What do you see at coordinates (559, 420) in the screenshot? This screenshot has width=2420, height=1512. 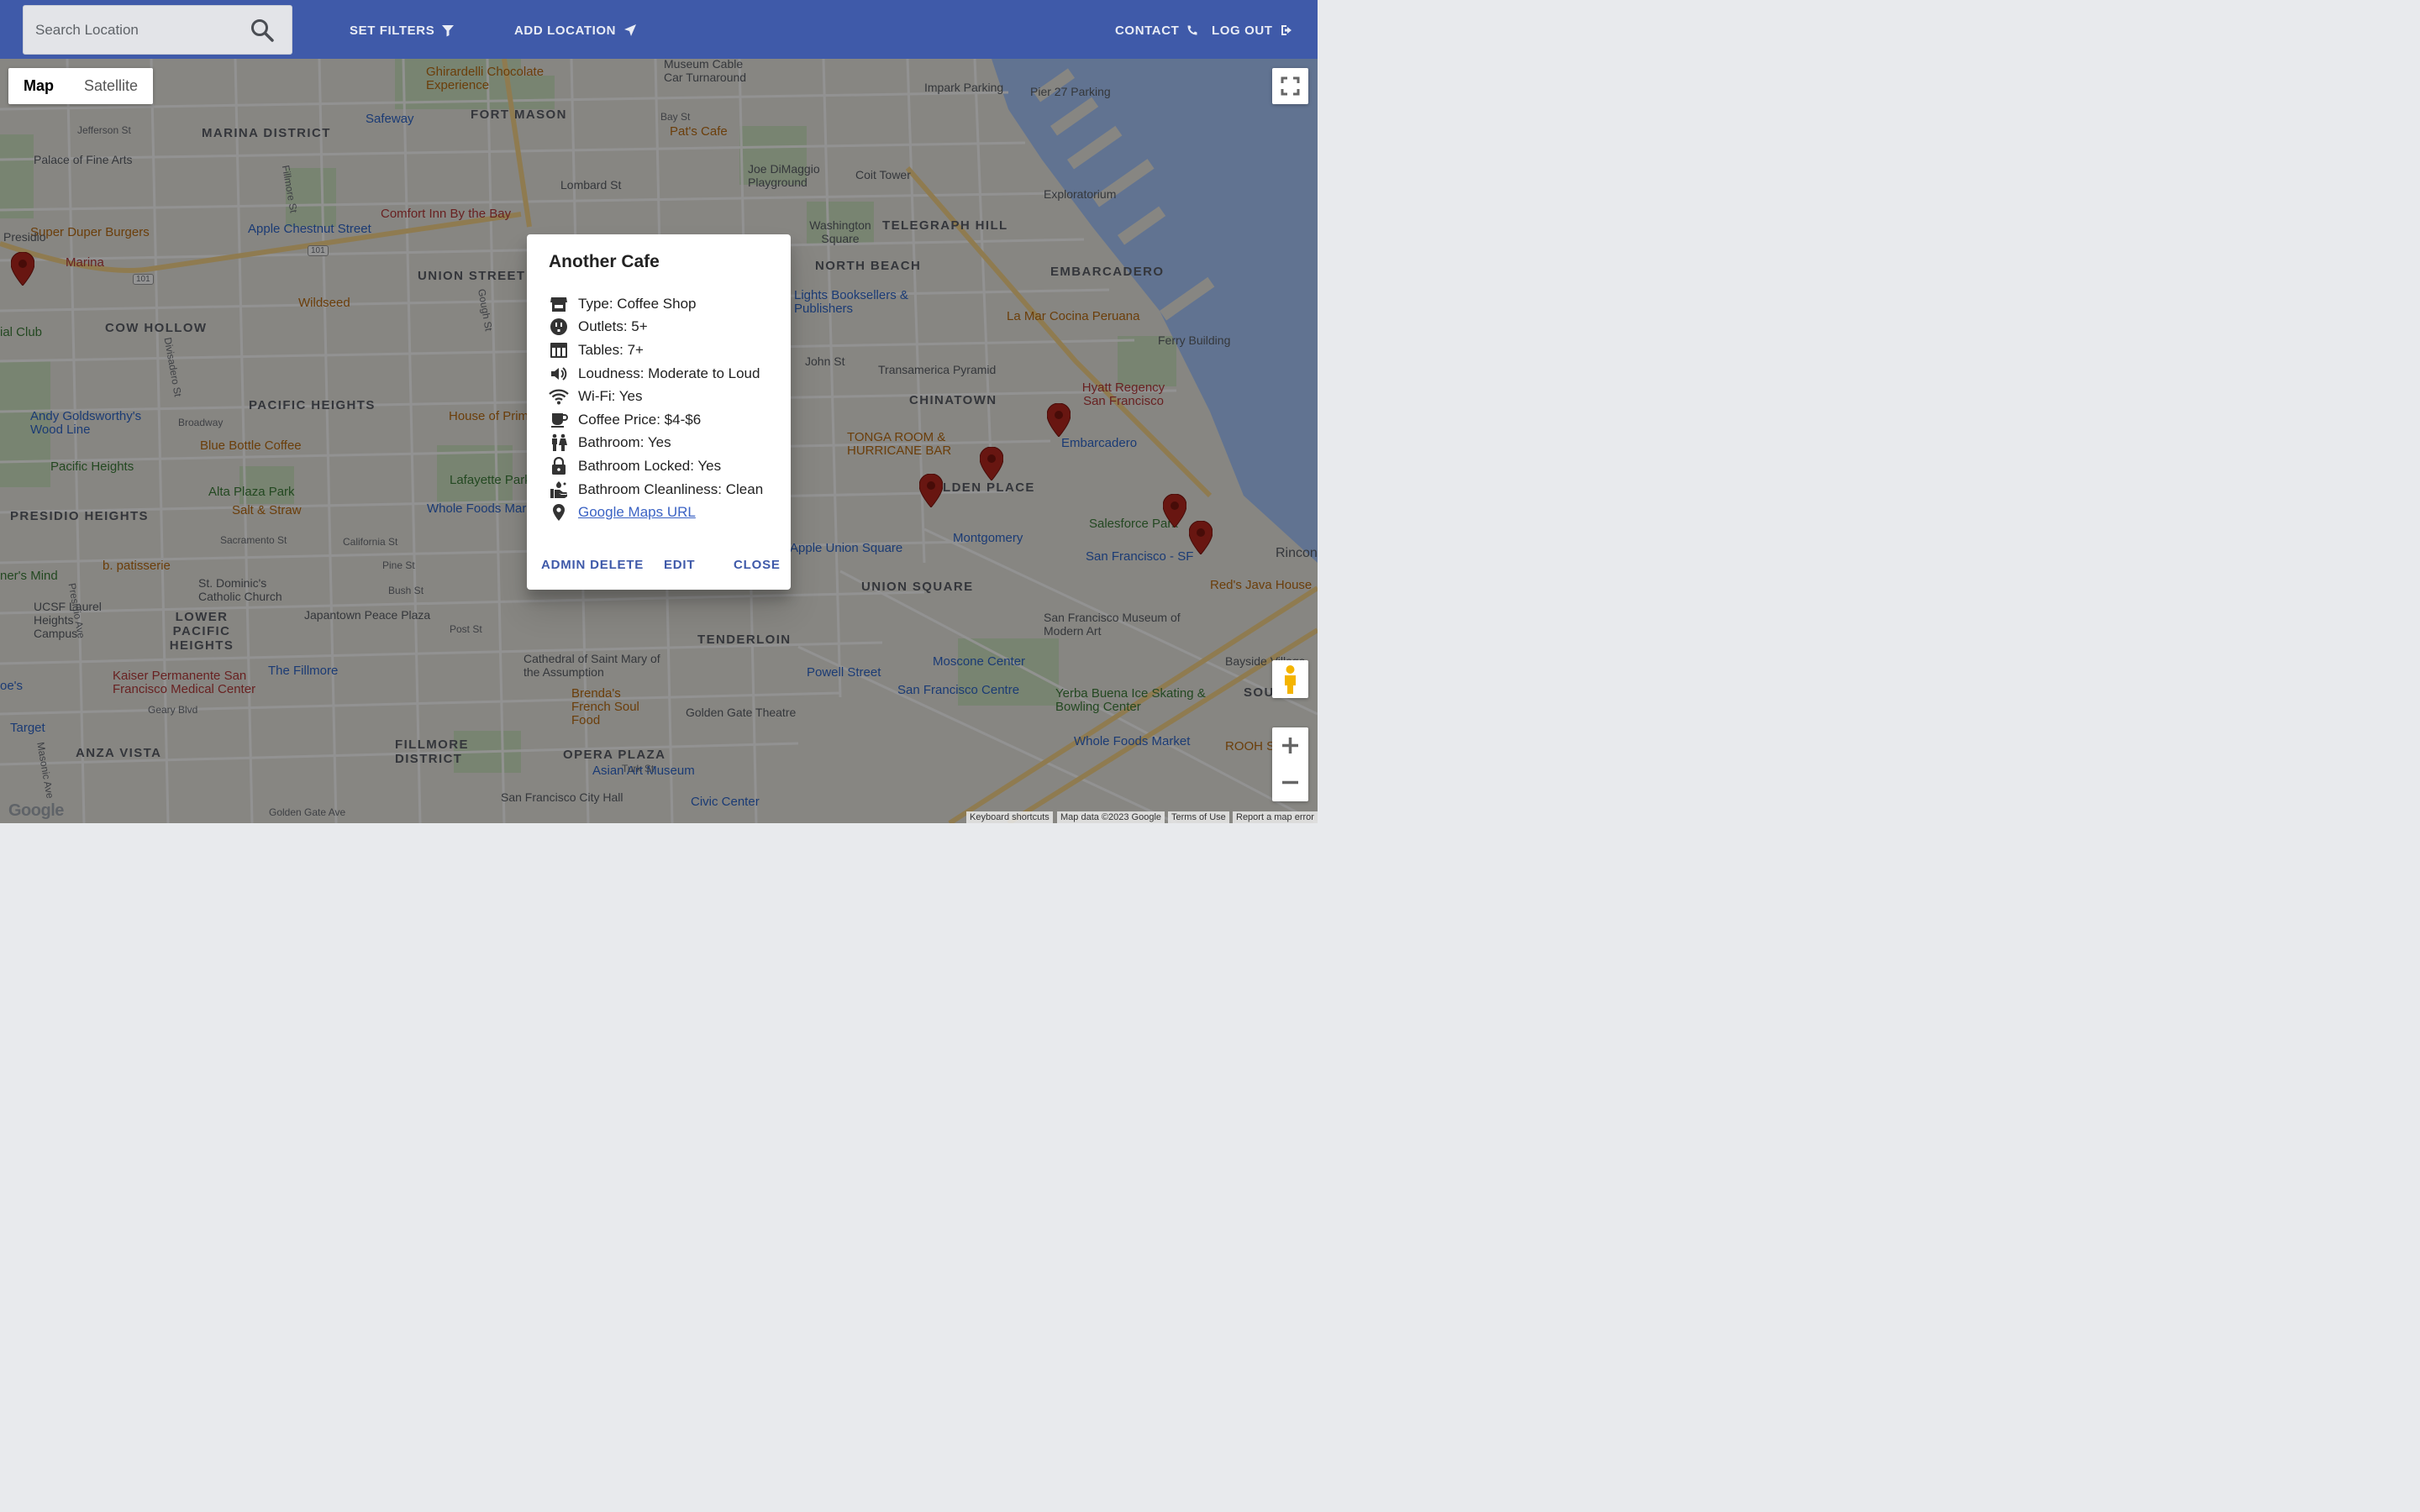 I see `coffee-icon` at bounding box center [559, 420].